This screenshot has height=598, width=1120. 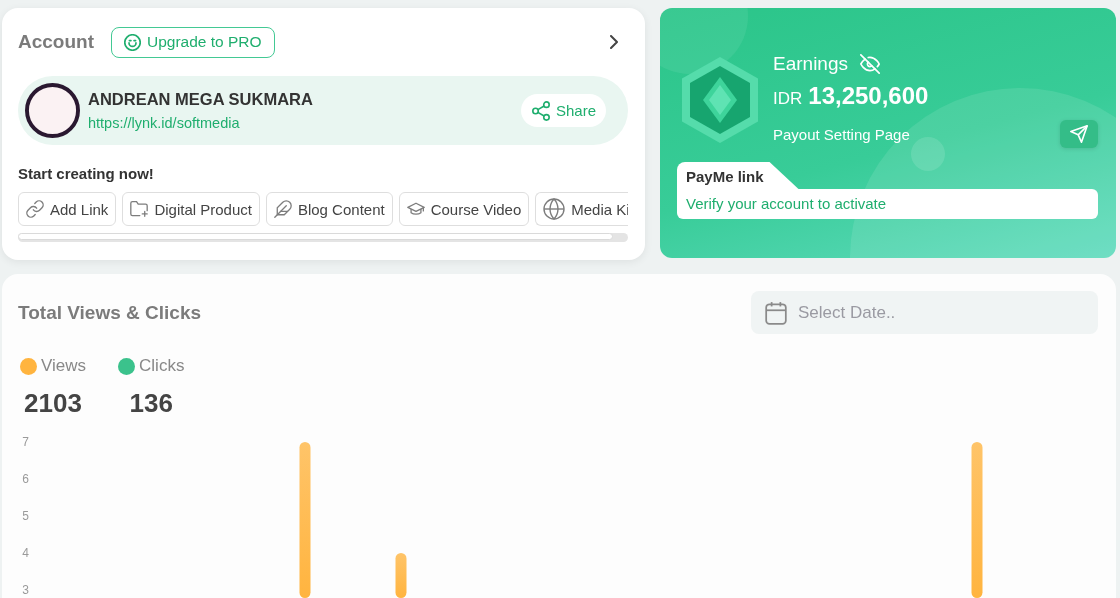 I want to click on y-axis-label: 4, so click(x=25, y=553).